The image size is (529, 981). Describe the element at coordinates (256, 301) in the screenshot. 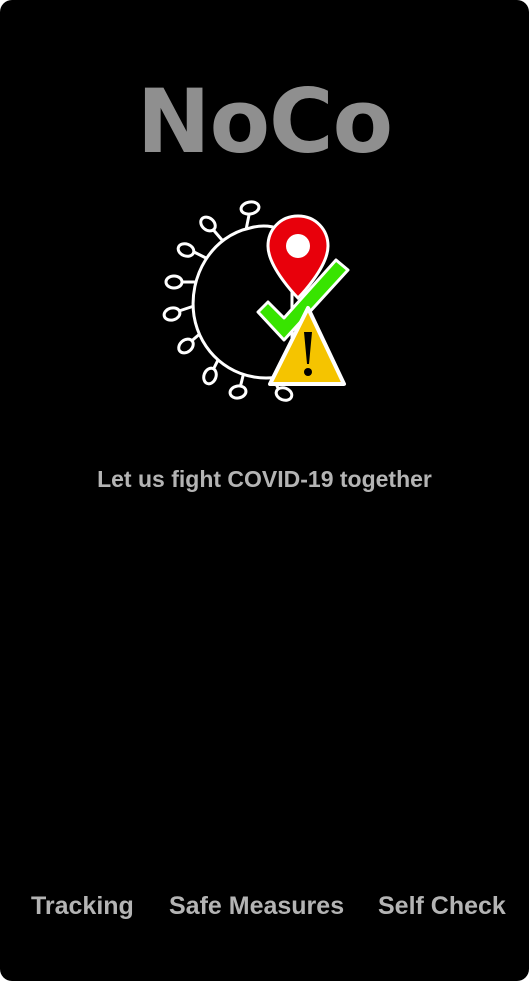

I see `app-logo` at that location.